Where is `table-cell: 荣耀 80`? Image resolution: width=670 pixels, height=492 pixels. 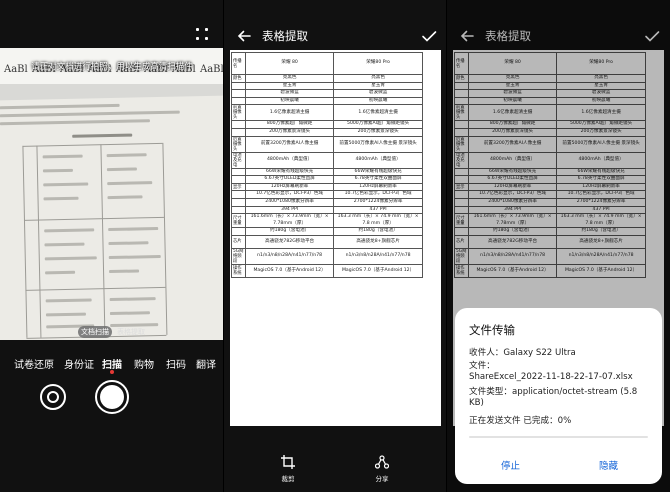 table-cell: 荣耀 80 is located at coordinates (289, 63).